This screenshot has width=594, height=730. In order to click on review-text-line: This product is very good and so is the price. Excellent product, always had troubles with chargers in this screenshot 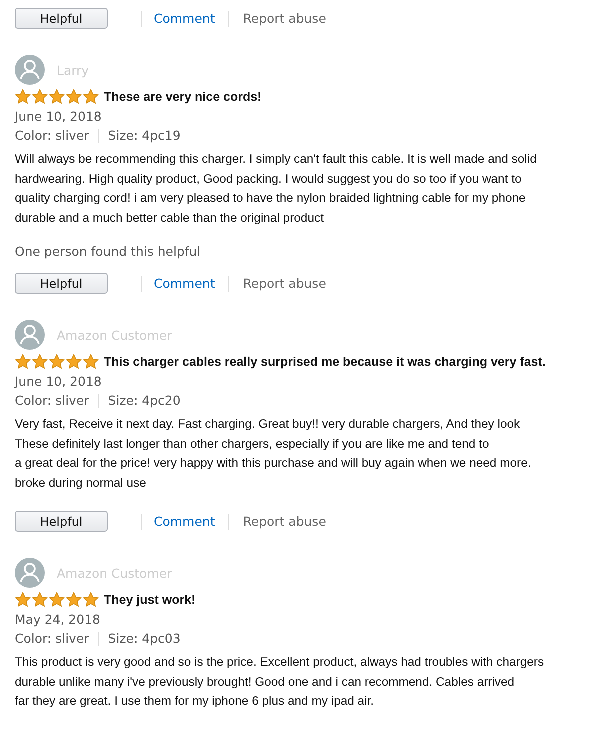, I will do `click(280, 662)`.